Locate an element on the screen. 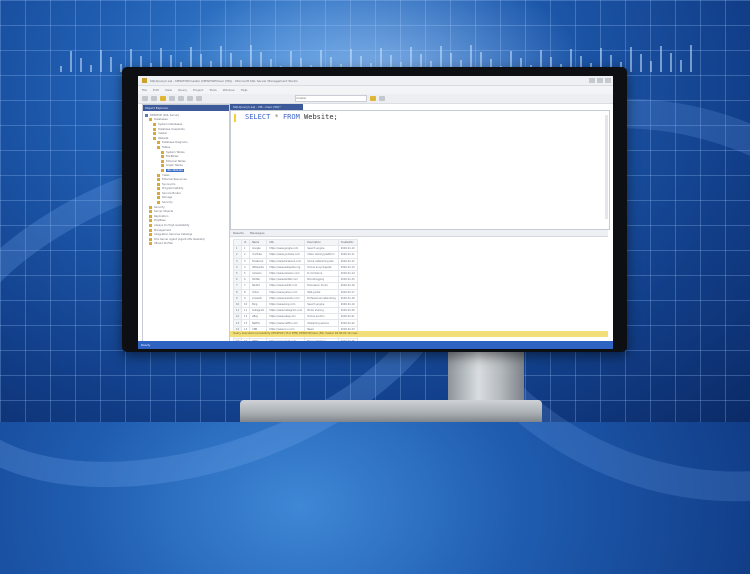  query-editor: SELECT * FROM Website; is located at coordinates (420, 170).